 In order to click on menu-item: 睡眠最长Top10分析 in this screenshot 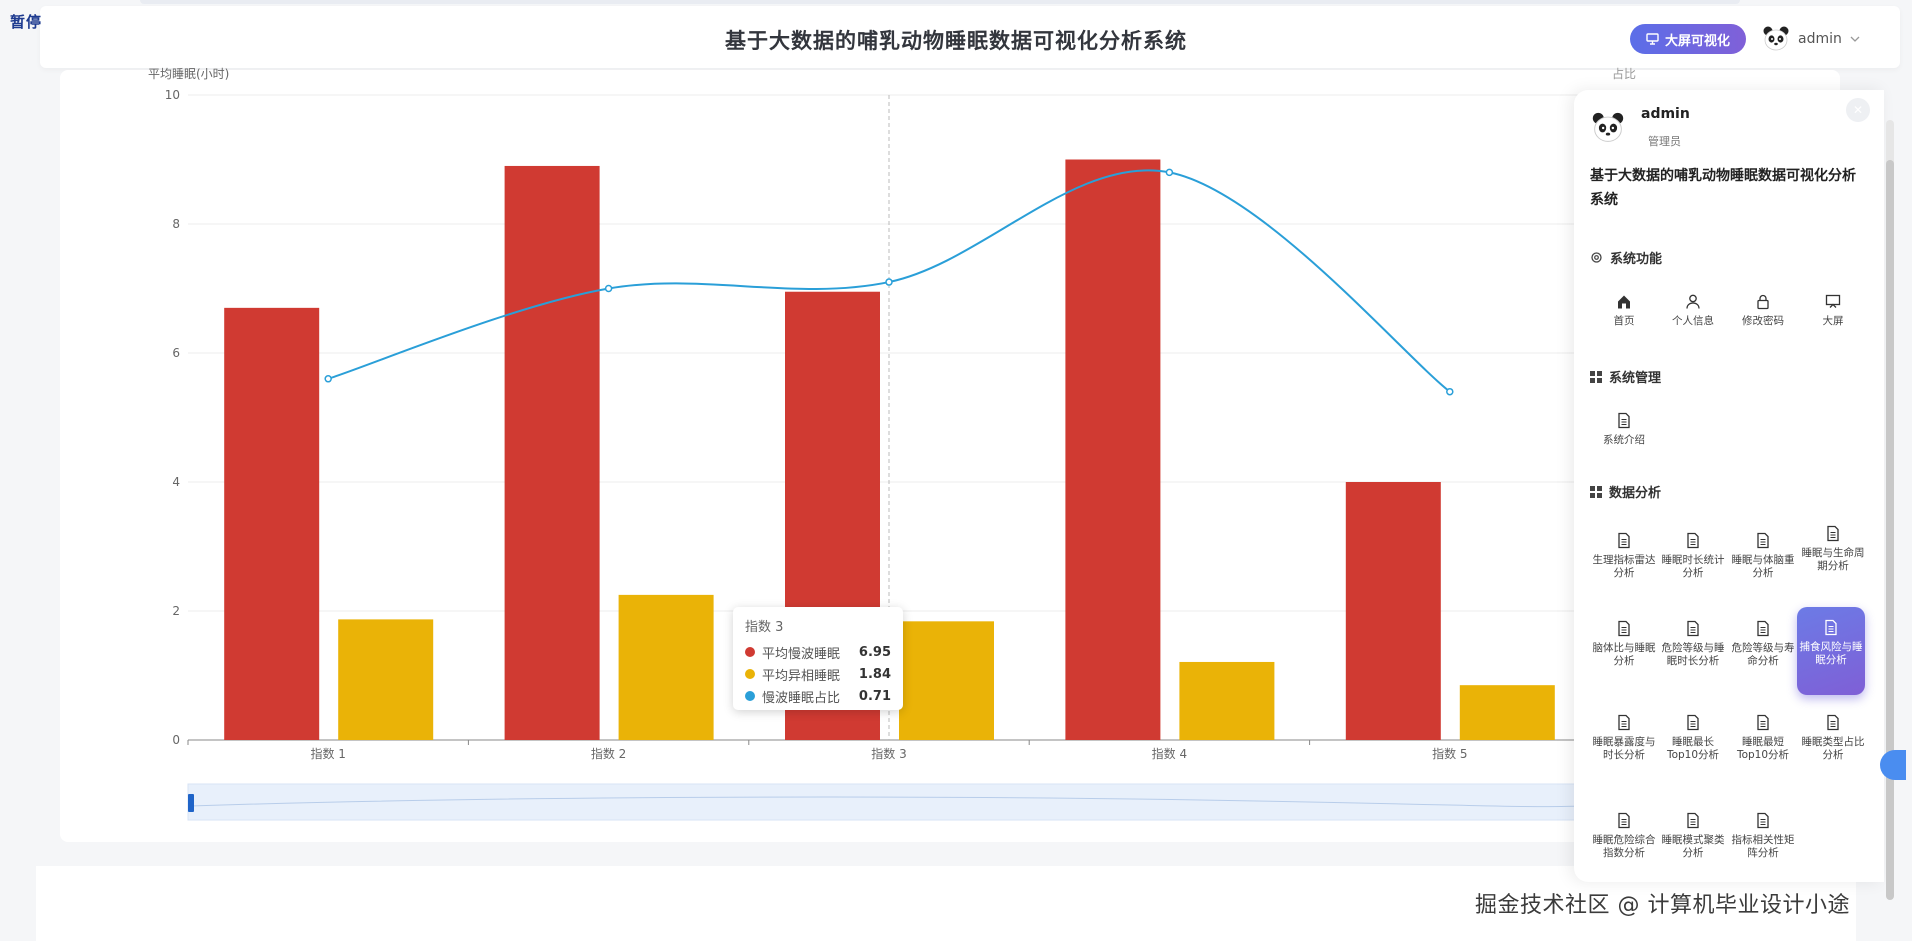, I will do `click(1693, 738)`.